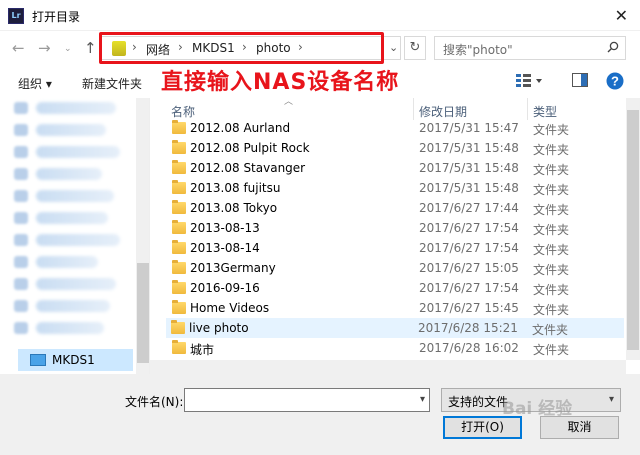  Describe the element at coordinates (529, 81) in the screenshot. I see `view-options-icon` at that location.